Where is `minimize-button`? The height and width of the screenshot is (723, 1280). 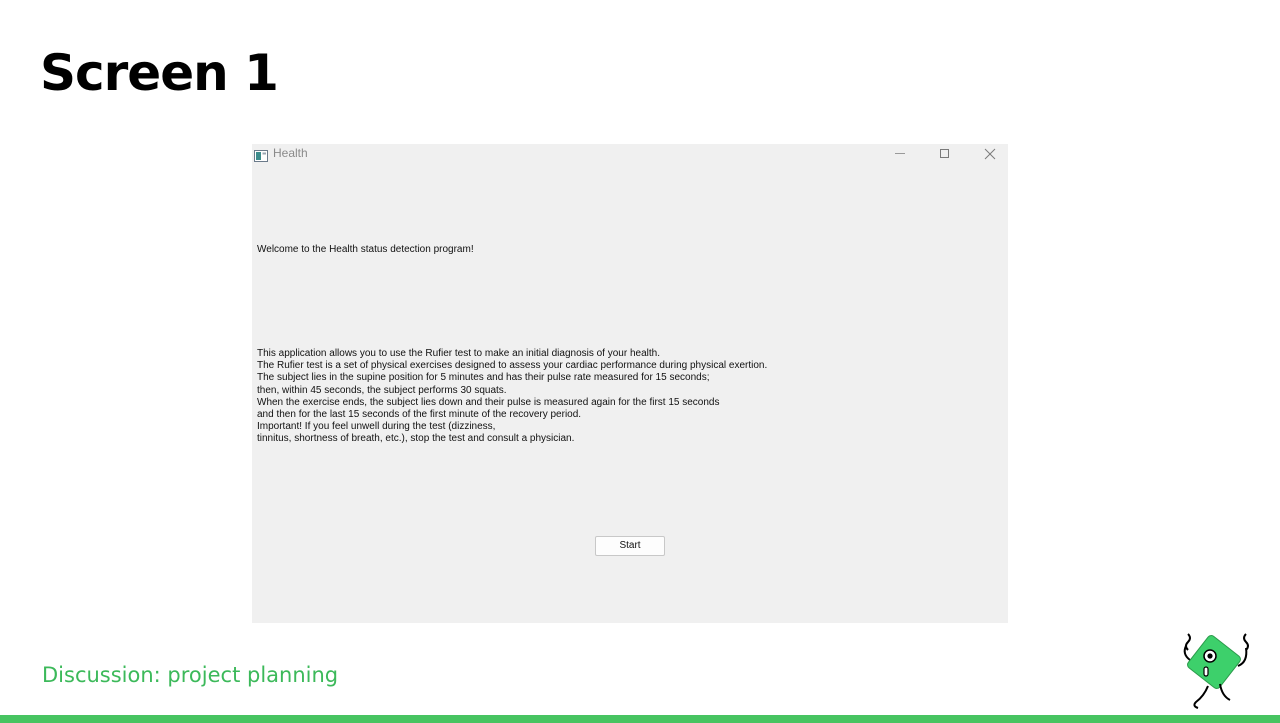 minimize-button is located at coordinates (900, 154).